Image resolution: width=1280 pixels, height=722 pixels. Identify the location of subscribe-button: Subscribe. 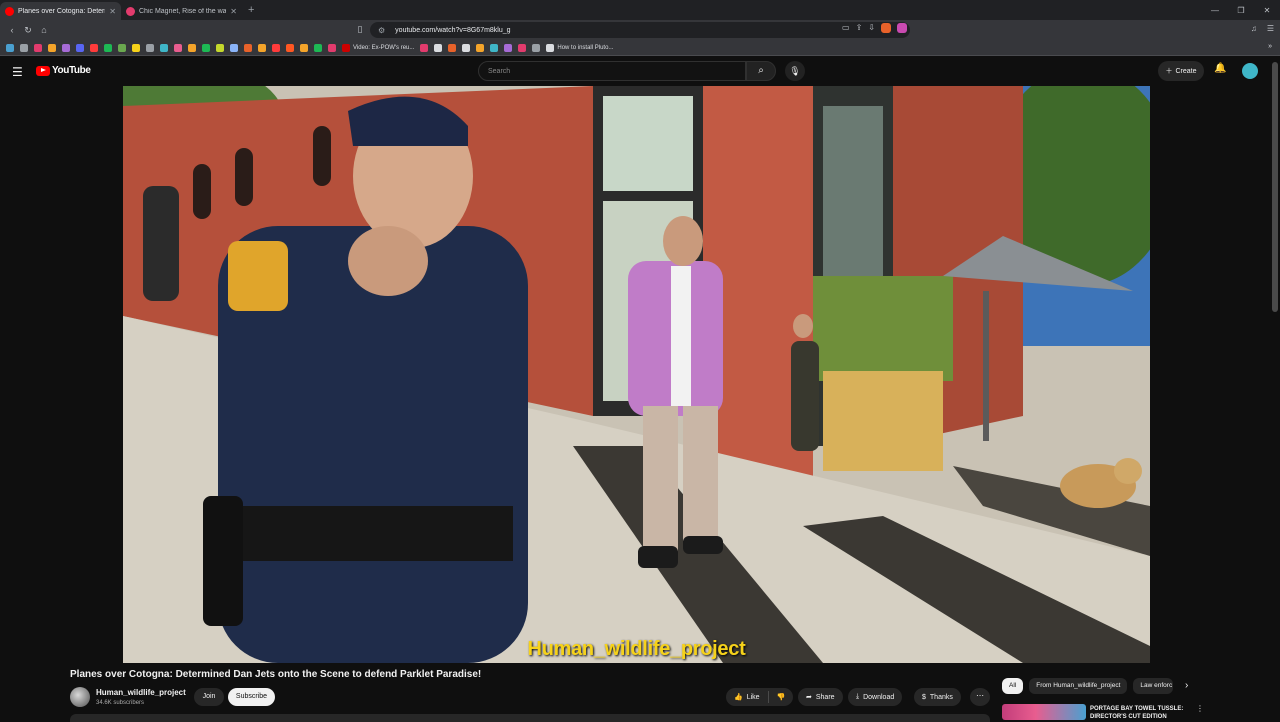
(251, 697).